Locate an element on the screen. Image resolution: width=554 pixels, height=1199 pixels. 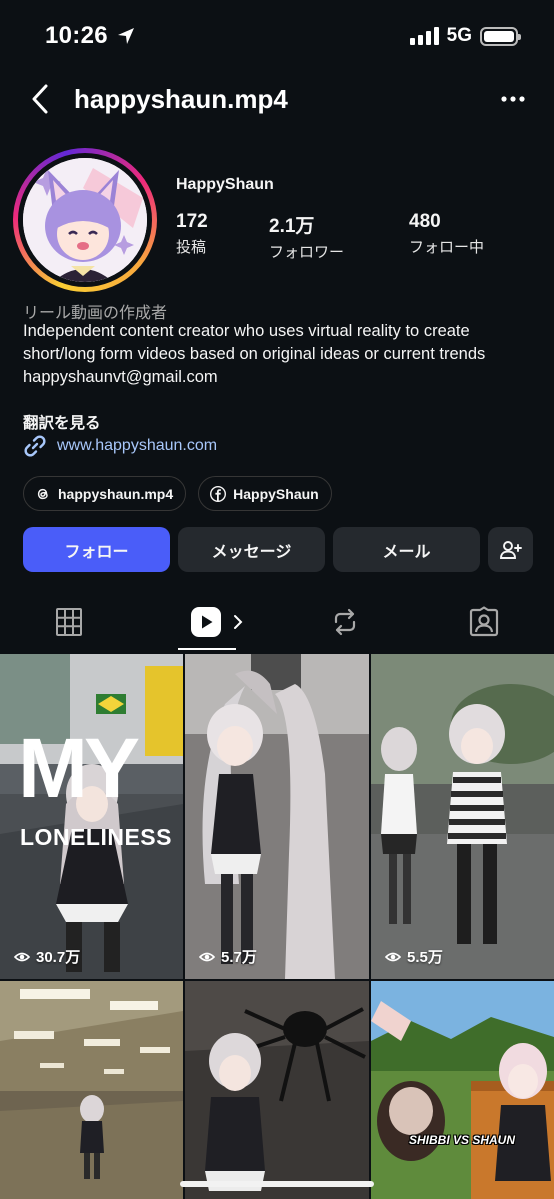
reel-views: 5.5万 is located at coordinates (414, 956).